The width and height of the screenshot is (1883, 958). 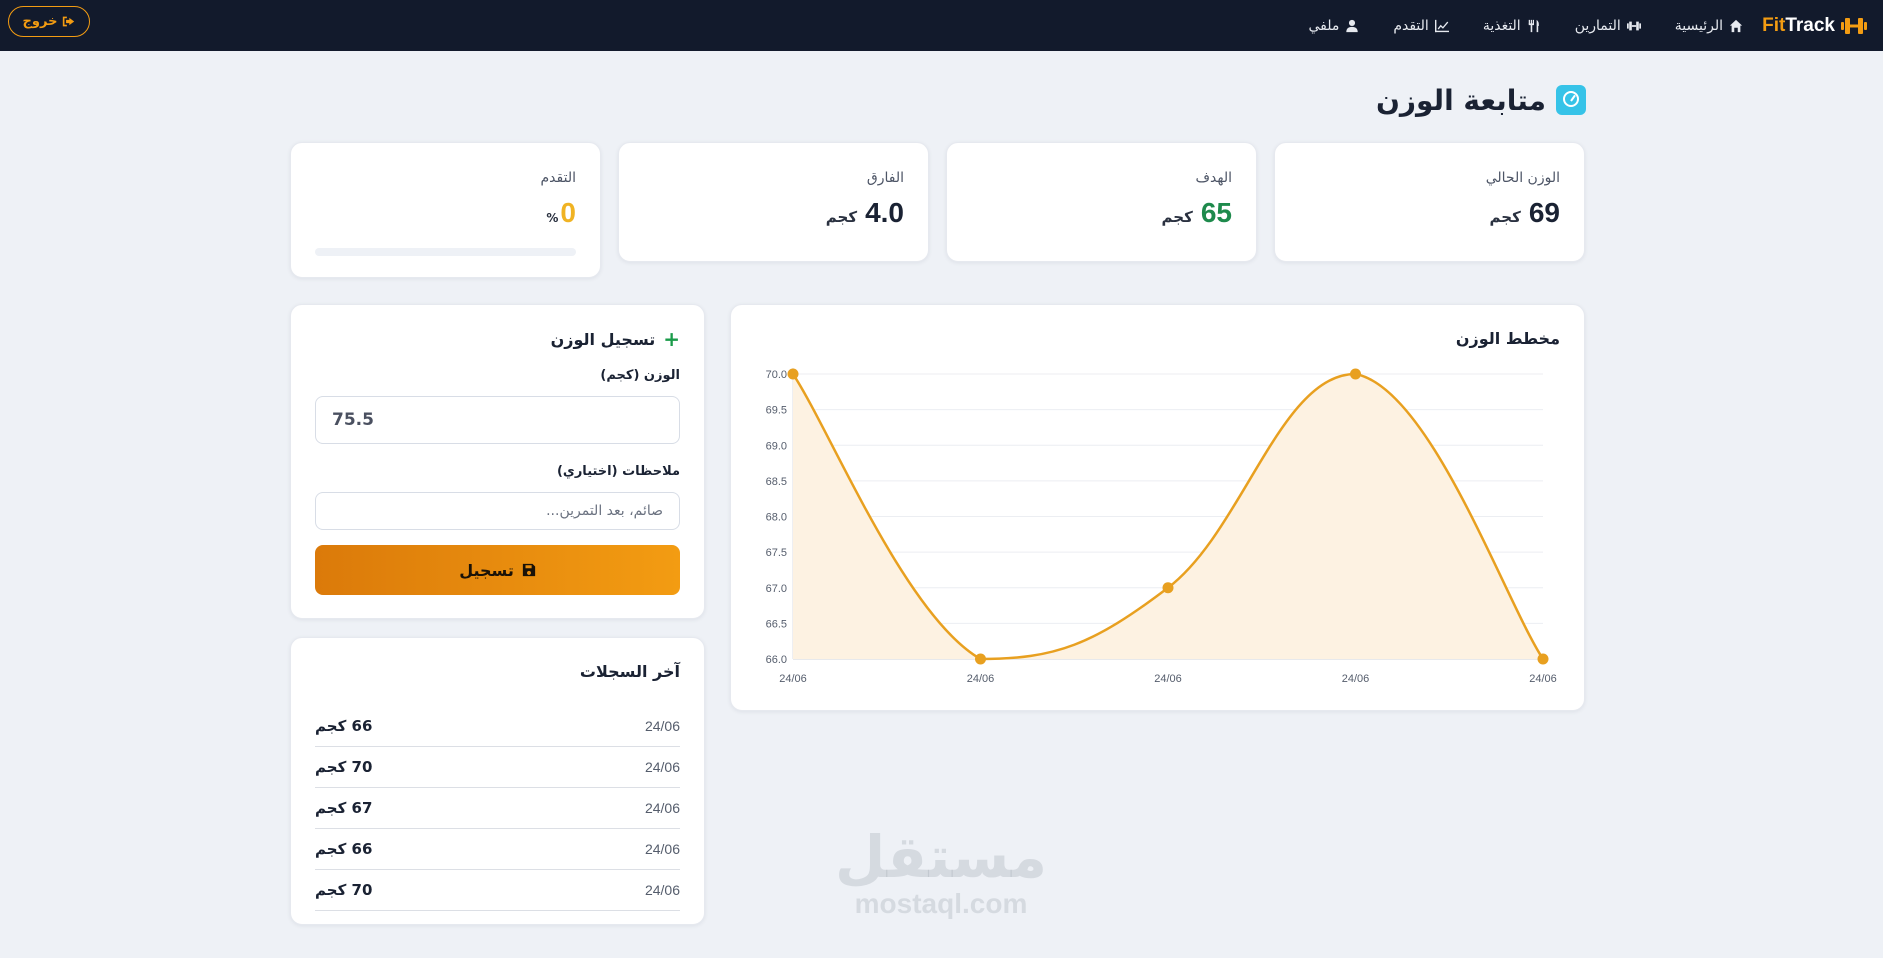 I want to click on submit-button: تسجيل, so click(x=497, y=570).